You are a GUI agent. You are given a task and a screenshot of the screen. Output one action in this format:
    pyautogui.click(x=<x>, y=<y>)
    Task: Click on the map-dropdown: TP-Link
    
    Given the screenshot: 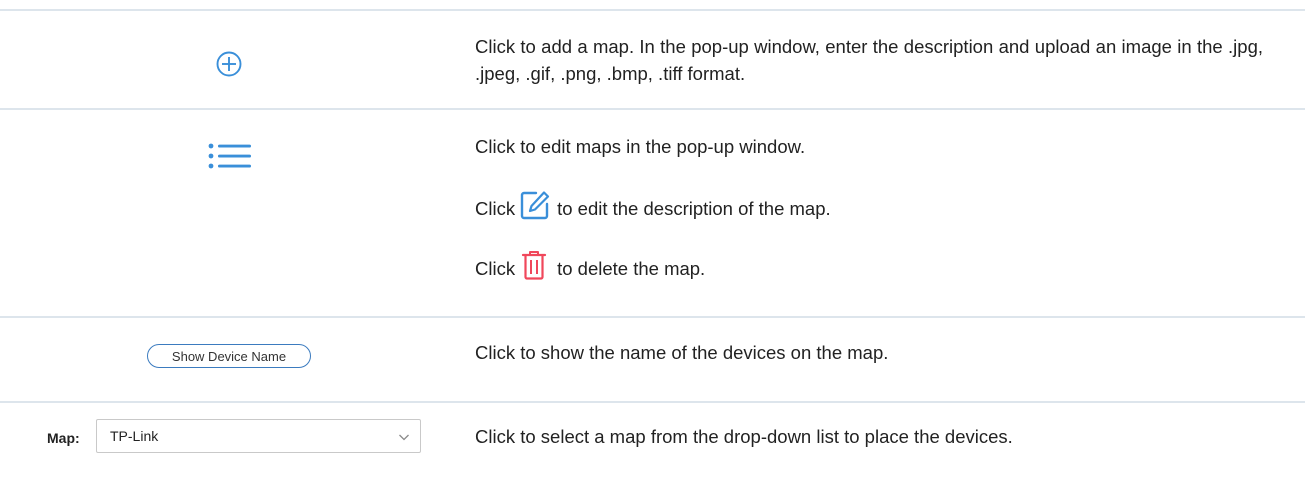 What is the action you would take?
    pyautogui.click(x=258, y=436)
    